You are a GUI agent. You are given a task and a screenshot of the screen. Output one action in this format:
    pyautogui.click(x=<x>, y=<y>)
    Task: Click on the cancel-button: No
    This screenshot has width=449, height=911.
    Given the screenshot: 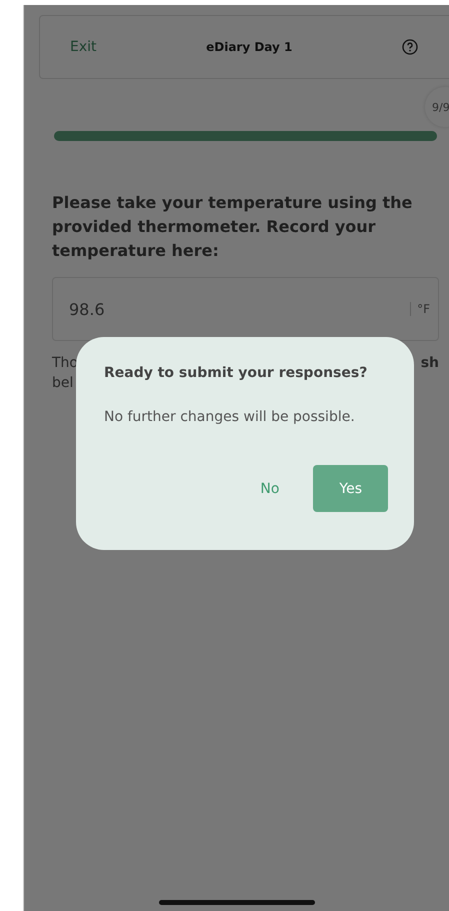 What is the action you would take?
    pyautogui.click(x=270, y=488)
    